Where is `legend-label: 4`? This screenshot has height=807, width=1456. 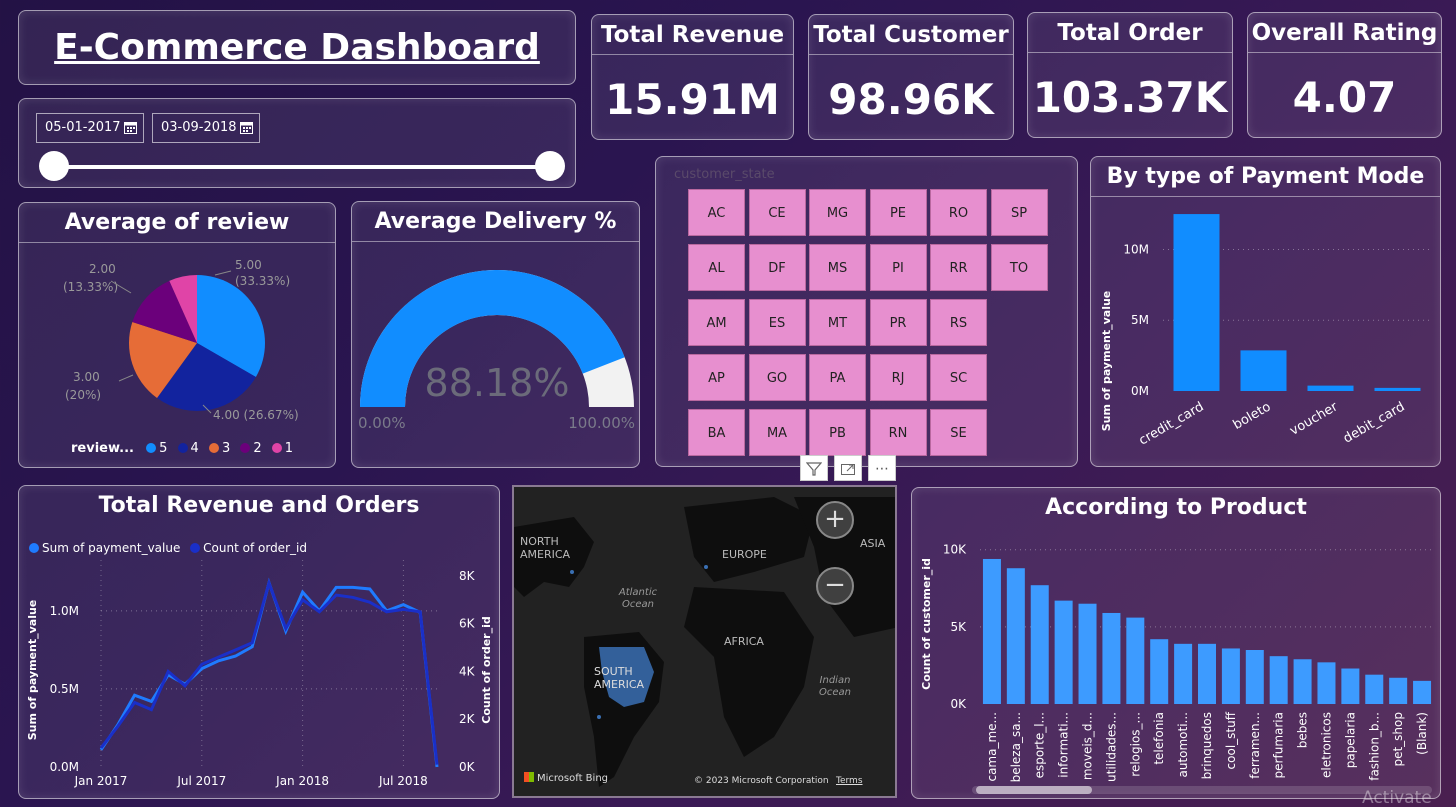 legend-label: 4 is located at coordinates (194, 448).